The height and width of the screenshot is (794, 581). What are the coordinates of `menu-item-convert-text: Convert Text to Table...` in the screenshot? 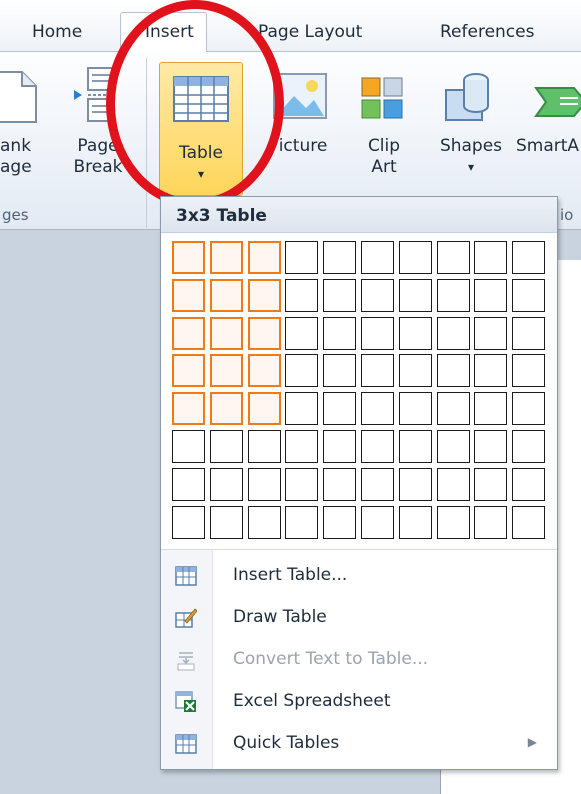 It's located at (359, 660).